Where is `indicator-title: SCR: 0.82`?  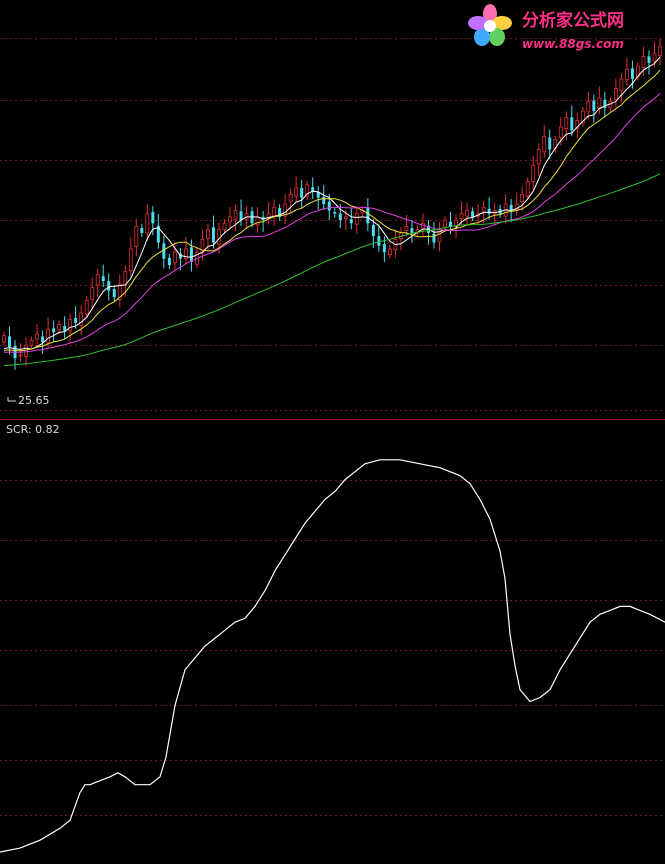
indicator-title: SCR: 0.82 is located at coordinates (33, 429).